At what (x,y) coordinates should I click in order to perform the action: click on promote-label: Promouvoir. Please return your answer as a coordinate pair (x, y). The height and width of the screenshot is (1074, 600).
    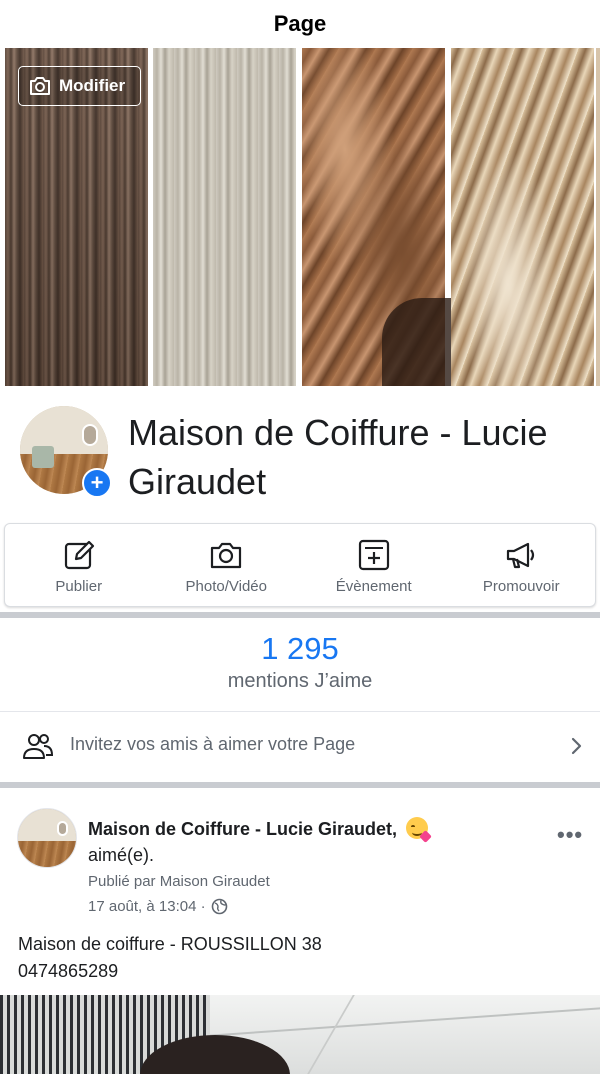
    Looking at the image, I should click on (521, 586).